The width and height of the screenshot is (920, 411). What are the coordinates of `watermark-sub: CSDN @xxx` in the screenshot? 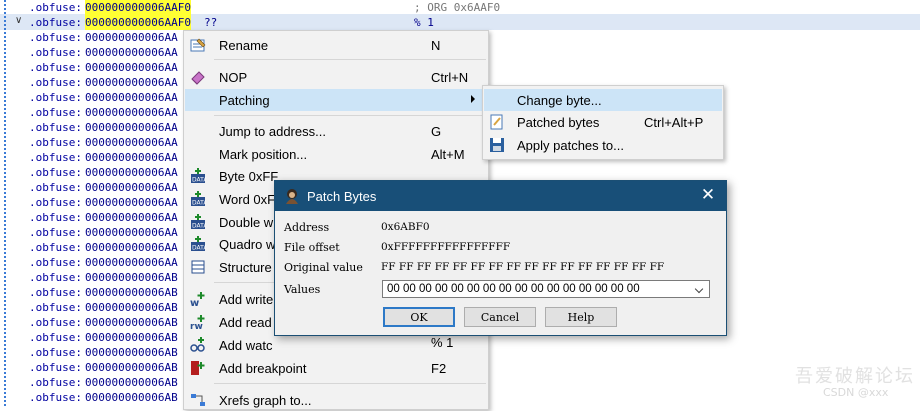 It's located at (856, 392).